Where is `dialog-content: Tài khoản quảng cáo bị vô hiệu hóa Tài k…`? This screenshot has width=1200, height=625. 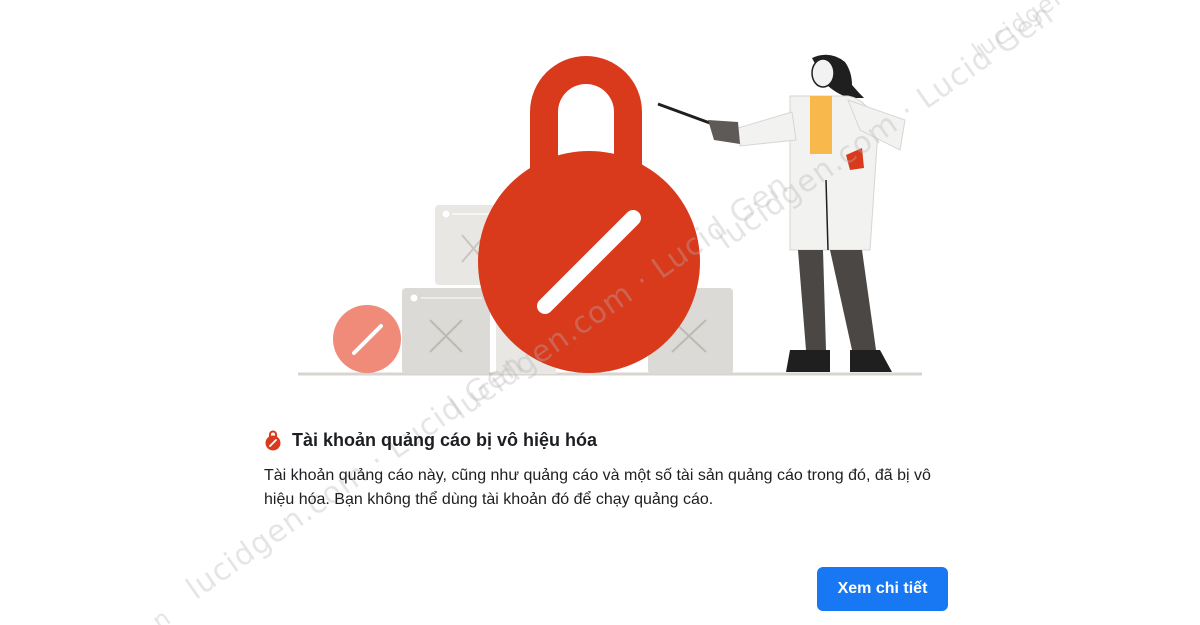
dialog-content: Tài khoản quảng cáo bị vô hiệu hóa Tài k… is located at coordinates (604, 469).